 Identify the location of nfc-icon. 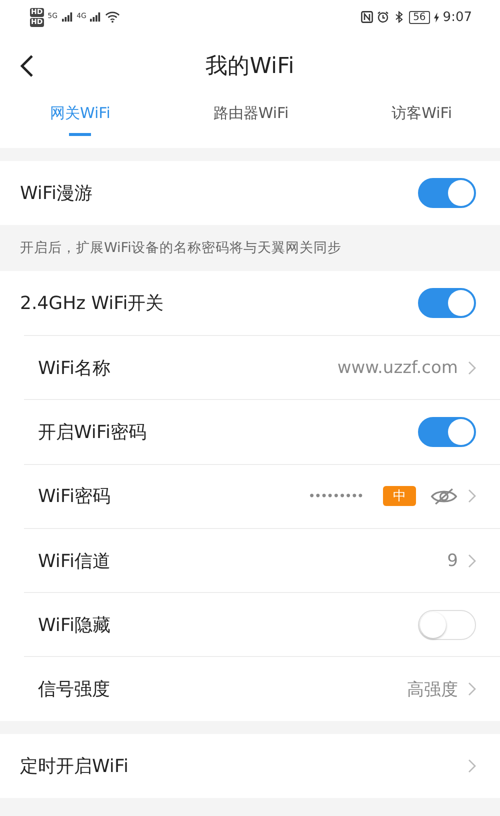
(367, 17).